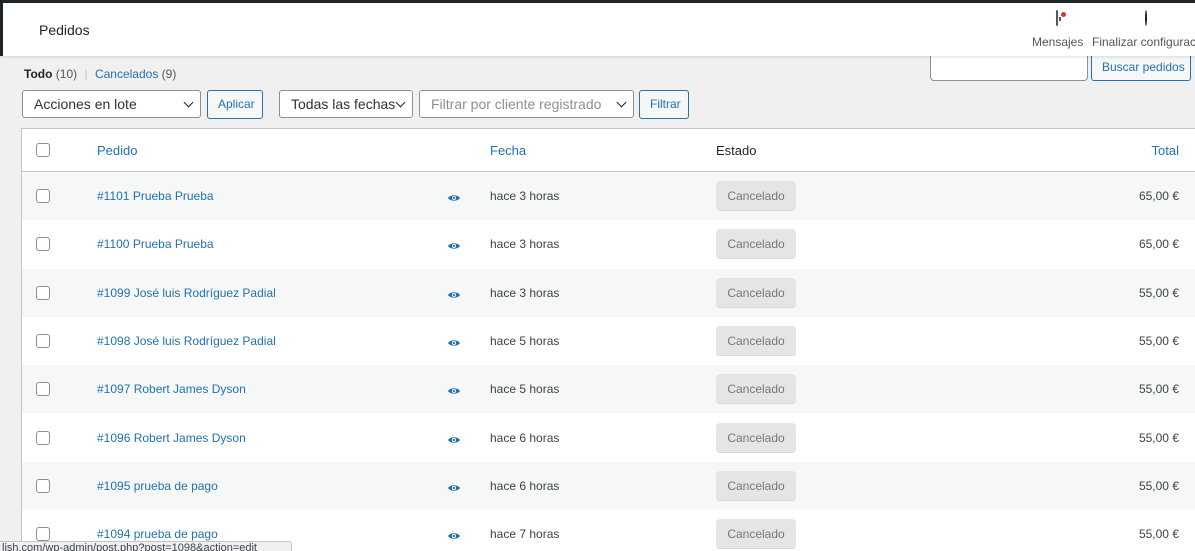 This screenshot has width=1195, height=551. What do you see at coordinates (525, 534) in the screenshot?
I see `order-date: hace 7 horas` at bounding box center [525, 534].